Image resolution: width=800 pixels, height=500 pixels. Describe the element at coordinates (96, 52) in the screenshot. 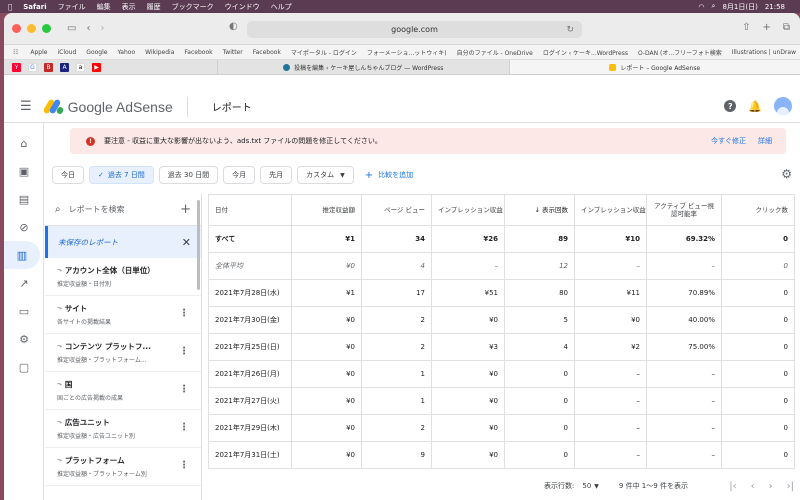

I see `bookmark-item: Google` at that location.